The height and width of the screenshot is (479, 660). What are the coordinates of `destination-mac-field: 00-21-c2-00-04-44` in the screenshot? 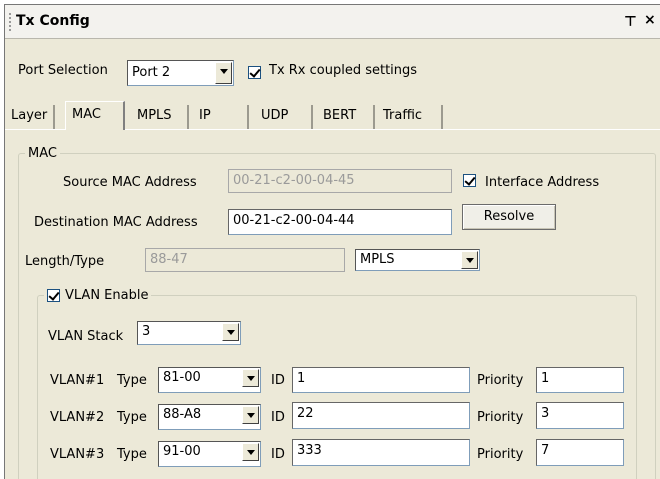 It's located at (340, 222).